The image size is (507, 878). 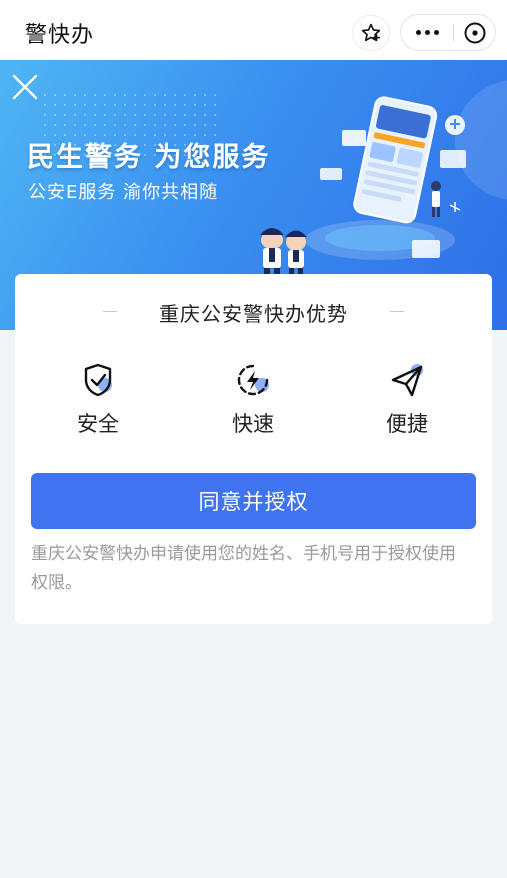 I want to click on more-dots-icon, so click(x=427, y=32).